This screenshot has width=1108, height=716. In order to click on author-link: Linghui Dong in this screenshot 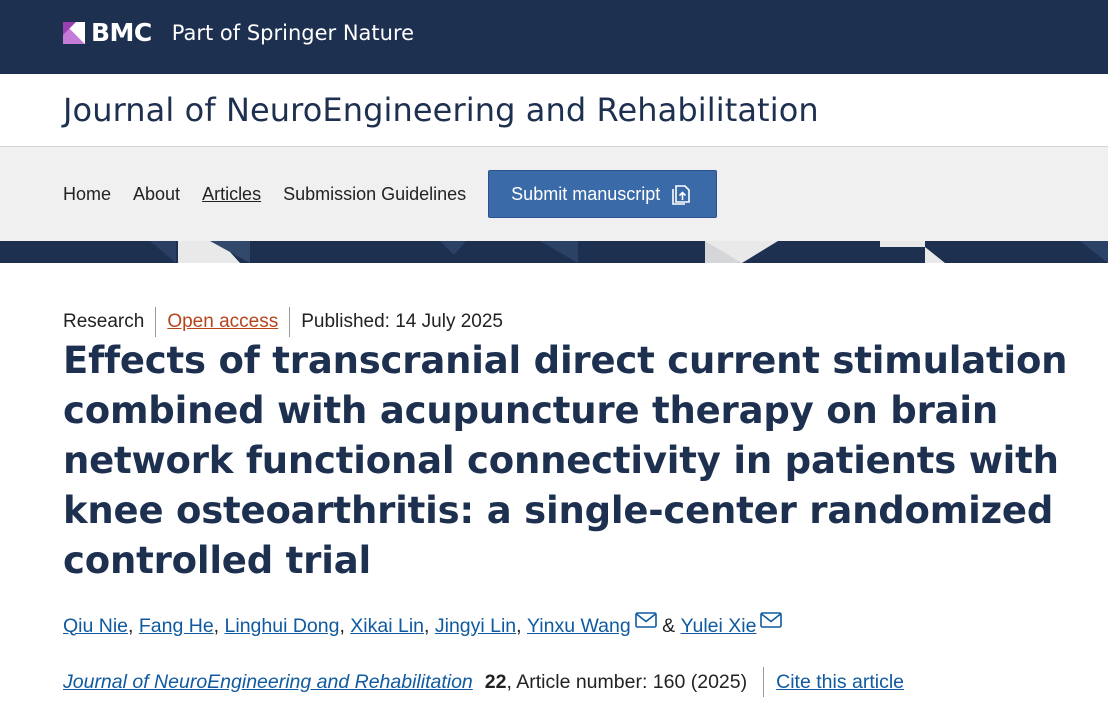, I will do `click(282, 626)`.